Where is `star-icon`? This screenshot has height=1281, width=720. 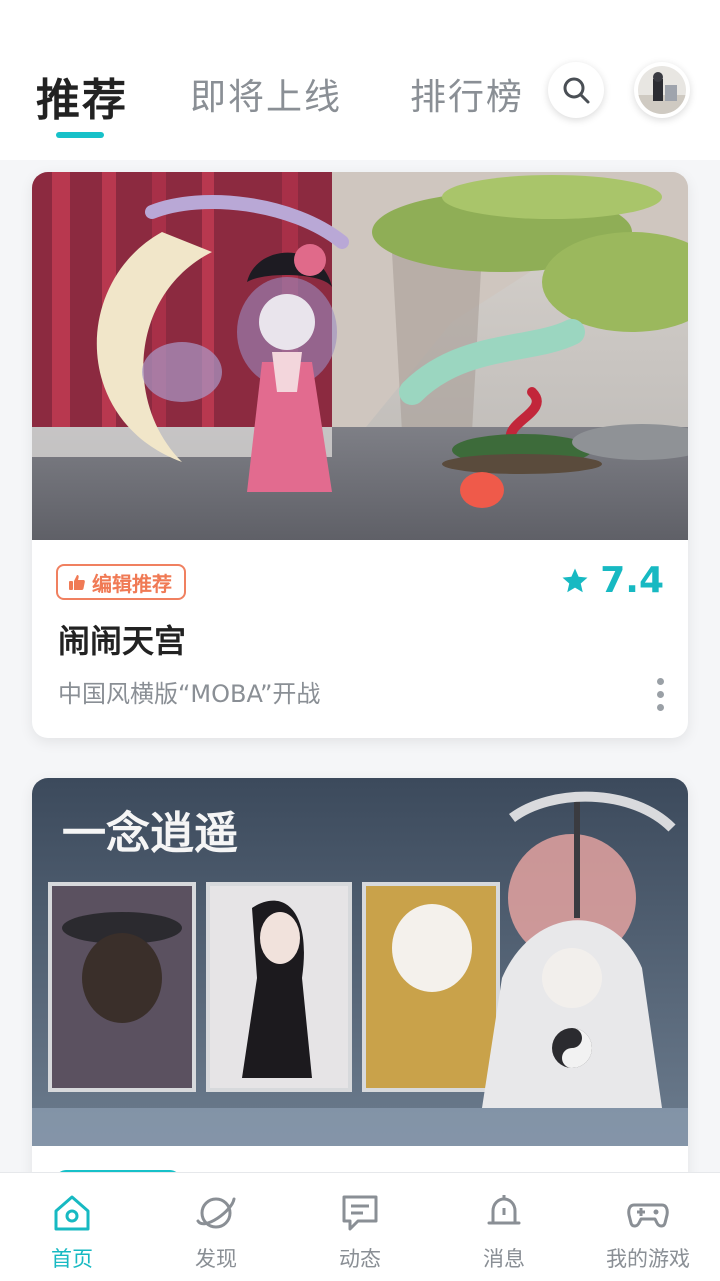 star-icon is located at coordinates (575, 580).